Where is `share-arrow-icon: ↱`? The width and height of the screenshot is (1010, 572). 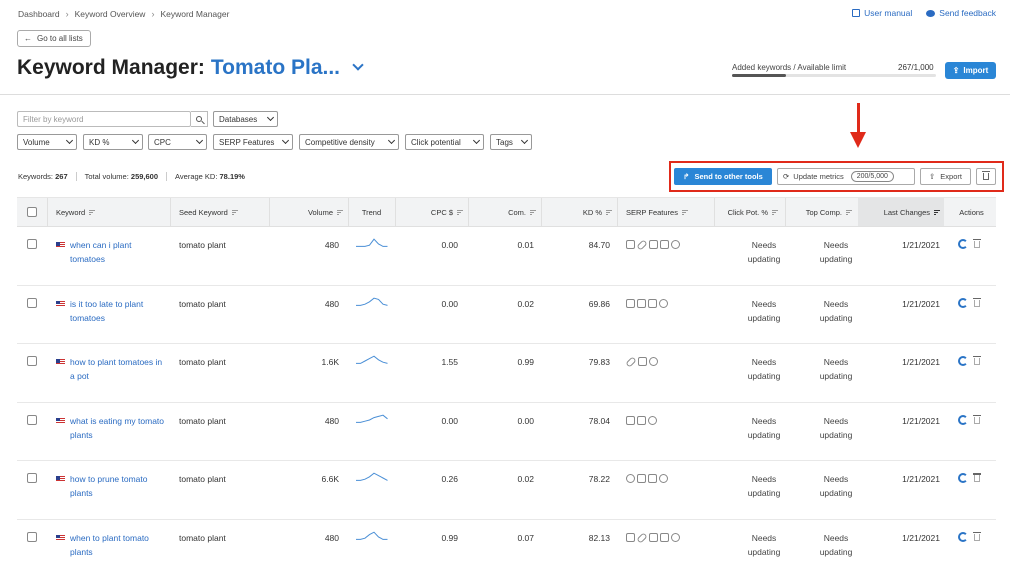
share-arrow-icon: ↱ is located at coordinates (686, 176).